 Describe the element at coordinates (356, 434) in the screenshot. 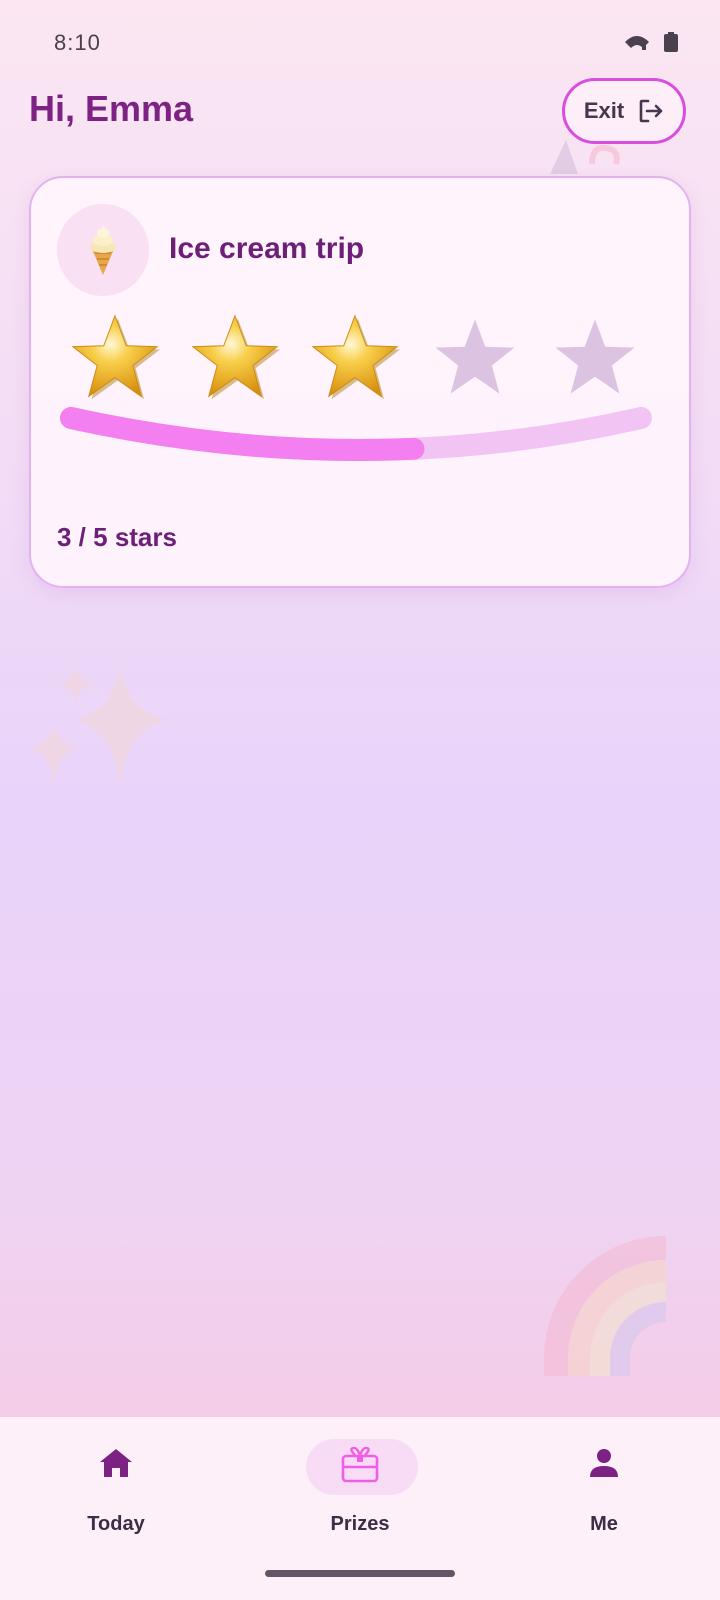

I see `progress-arc` at that location.